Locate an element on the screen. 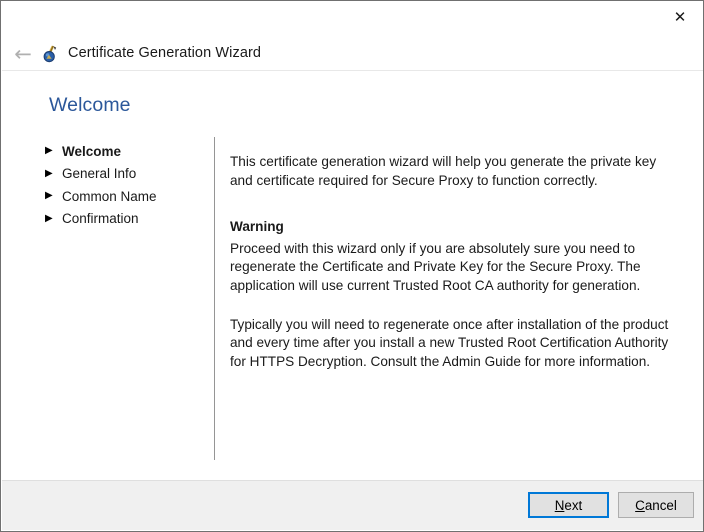 The width and height of the screenshot is (704, 532). next-button: Next is located at coordinates (568, 505).